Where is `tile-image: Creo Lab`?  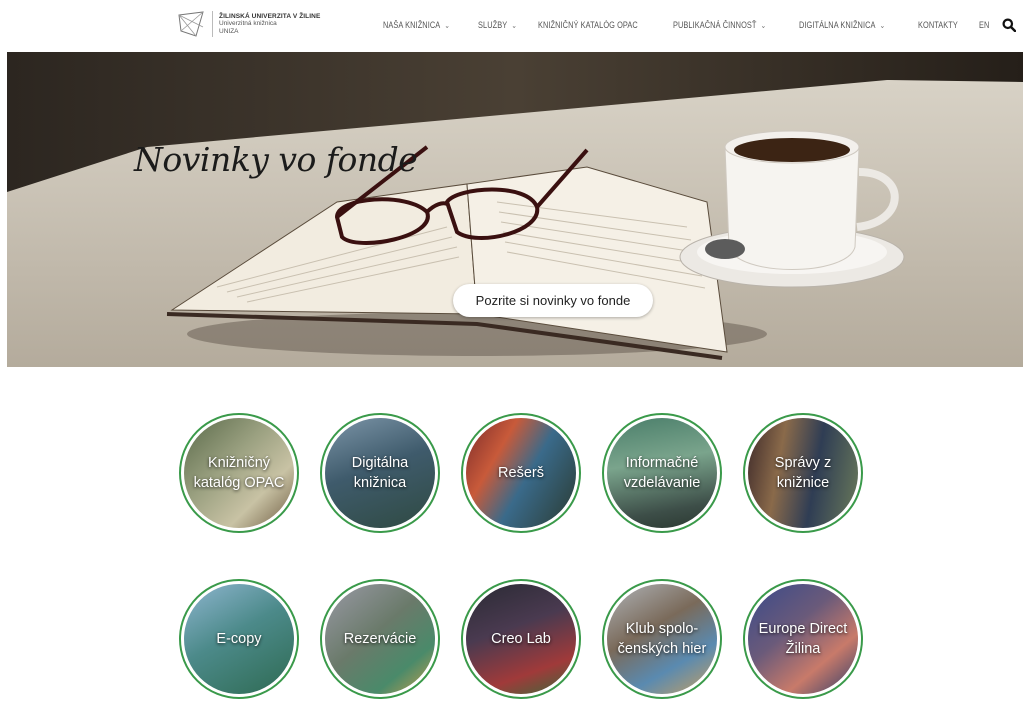 tile-image: Creo Lab is located at coordinates (521, 639).